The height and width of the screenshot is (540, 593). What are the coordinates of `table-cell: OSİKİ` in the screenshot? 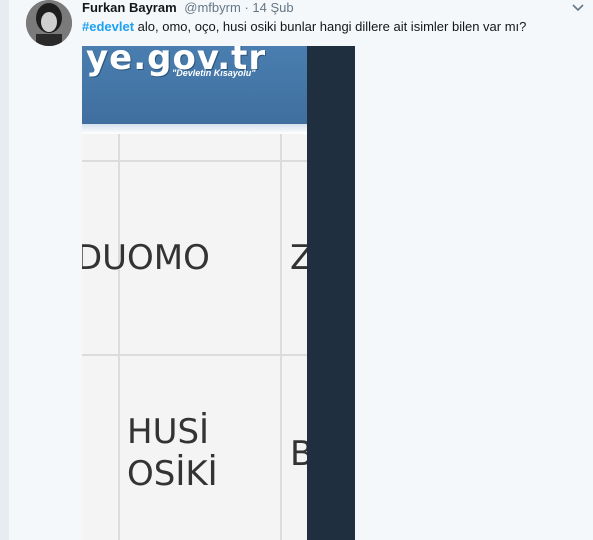 It's located at (172, 474).